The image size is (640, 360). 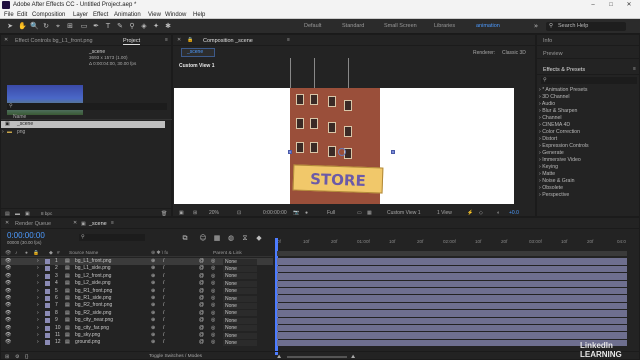 What do you see at coordinates (296, 213) in the screenshot?
I see `camera-icon: 📷` at bounding box center [296, 213].